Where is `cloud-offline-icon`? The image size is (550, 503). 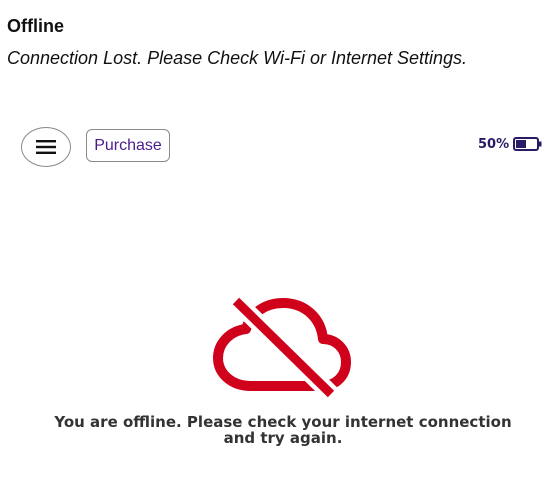
cloud-offline-icon is located at coordinates (282, 347).